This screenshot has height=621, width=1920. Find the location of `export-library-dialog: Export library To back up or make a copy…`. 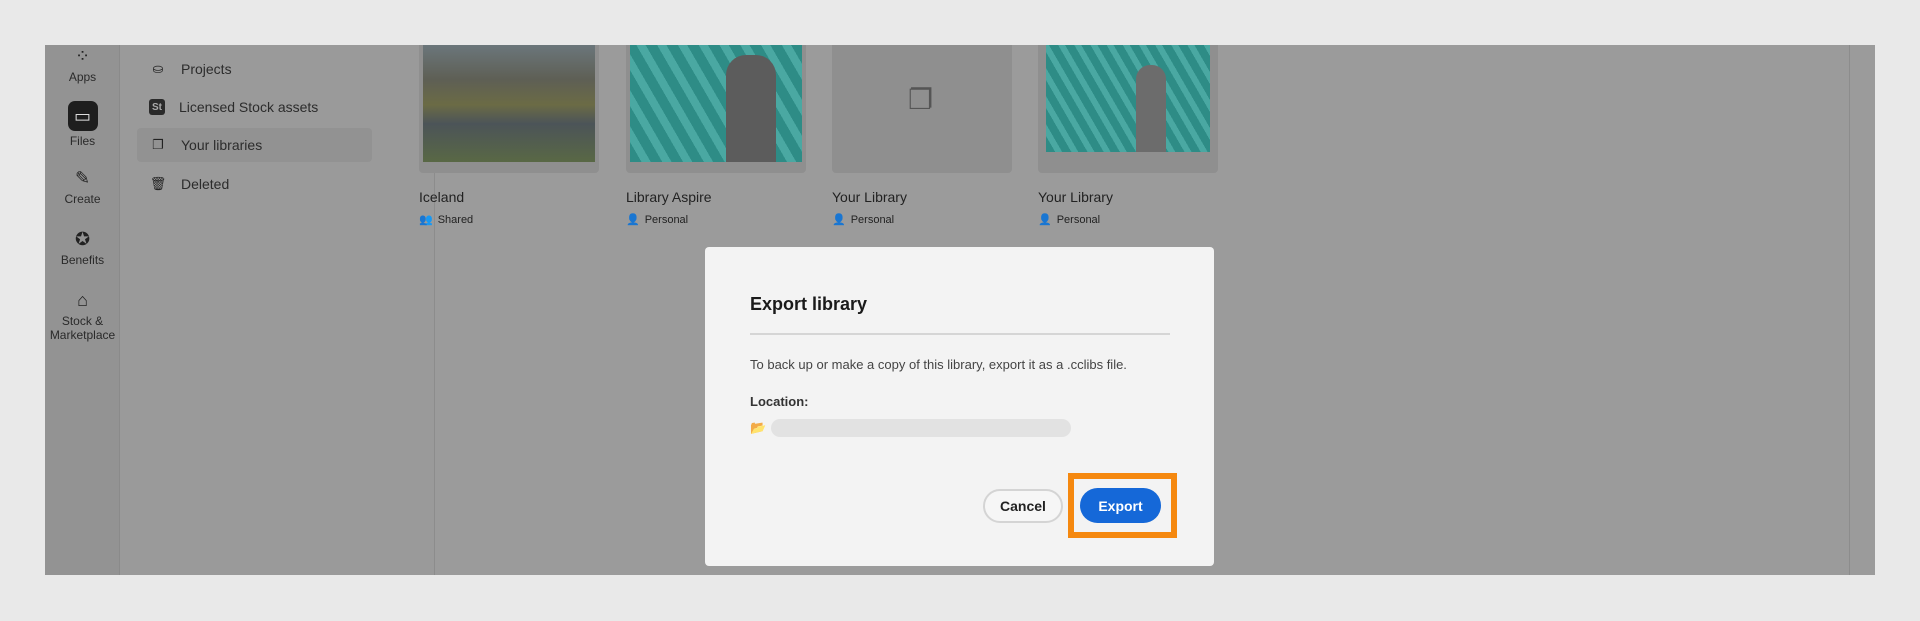

export-library-dialog: Export library To back up or make a copy… is located at coordinates (959, 406).